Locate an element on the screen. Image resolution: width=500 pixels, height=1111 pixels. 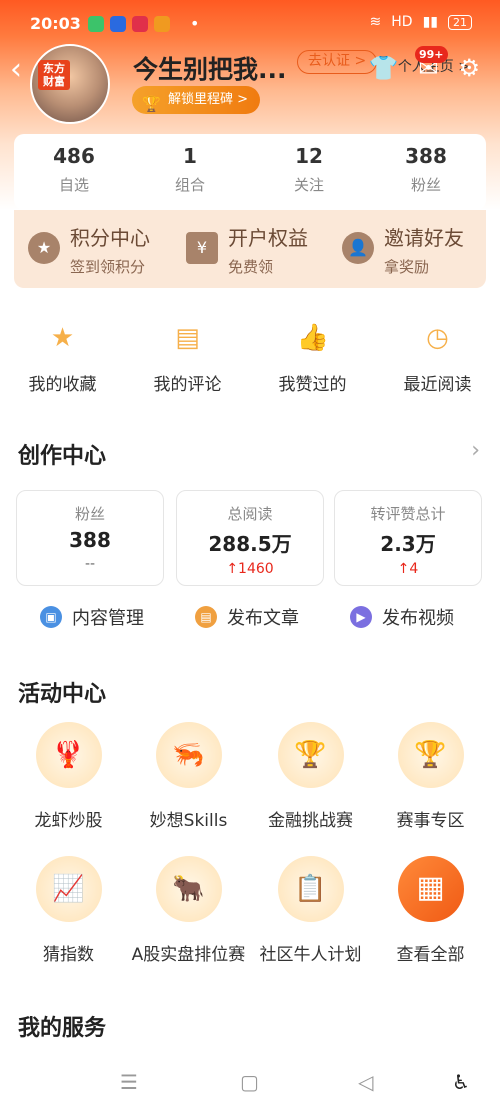
benefits-bar: ★ 积分中心 签到领积分 ¥ 开户权益 免费领 👤 邀请好友 拿奖励 is located at coordinates (250, 249).